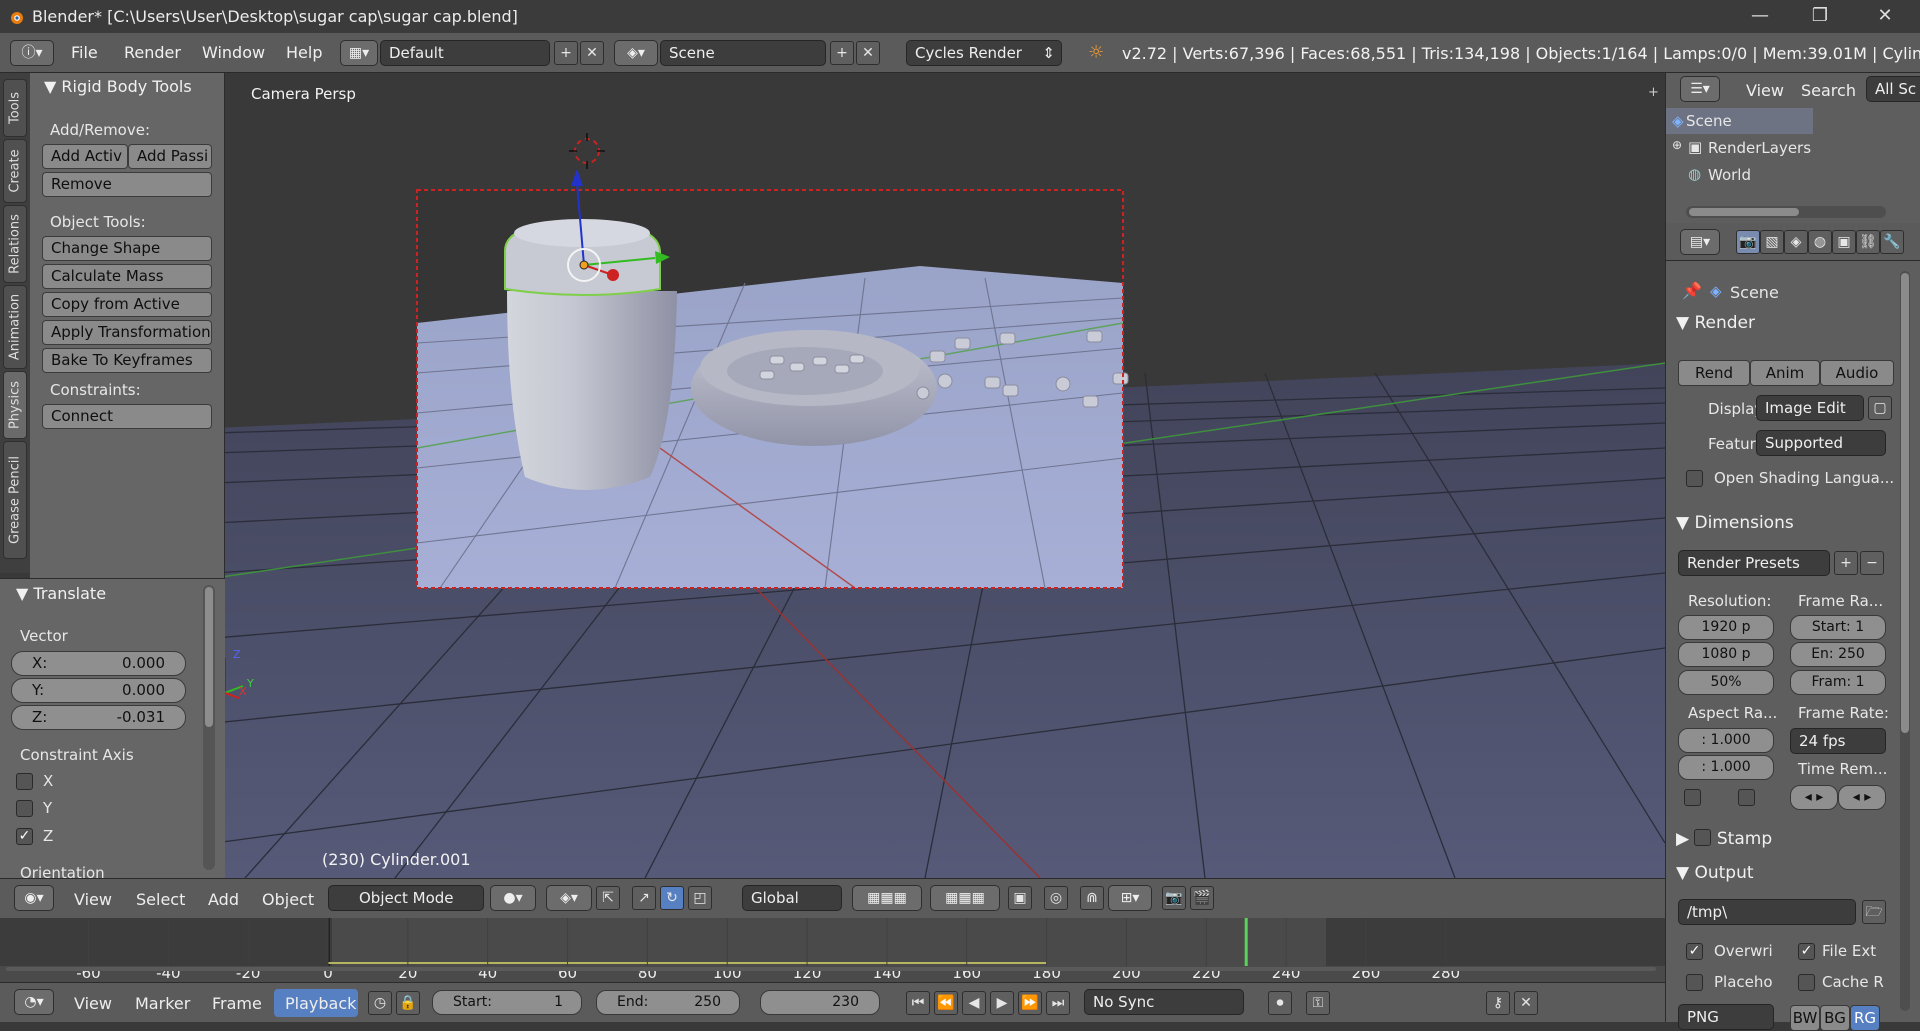 The width and height of the screenshot is (1920, 1031). Describe the element at coordinates (1726, 627) in the screenshot. I see `resolution-x-field: 1920 p` at that location.